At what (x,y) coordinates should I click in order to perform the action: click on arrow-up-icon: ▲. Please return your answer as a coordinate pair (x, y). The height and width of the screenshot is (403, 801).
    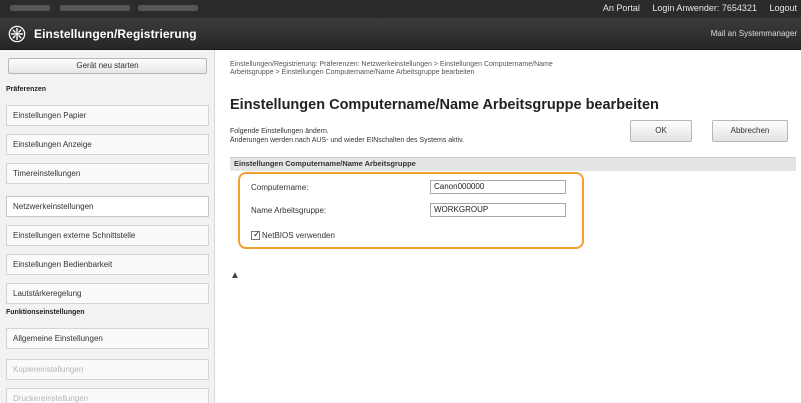
    Looking at the image, I should click on (235, 275).